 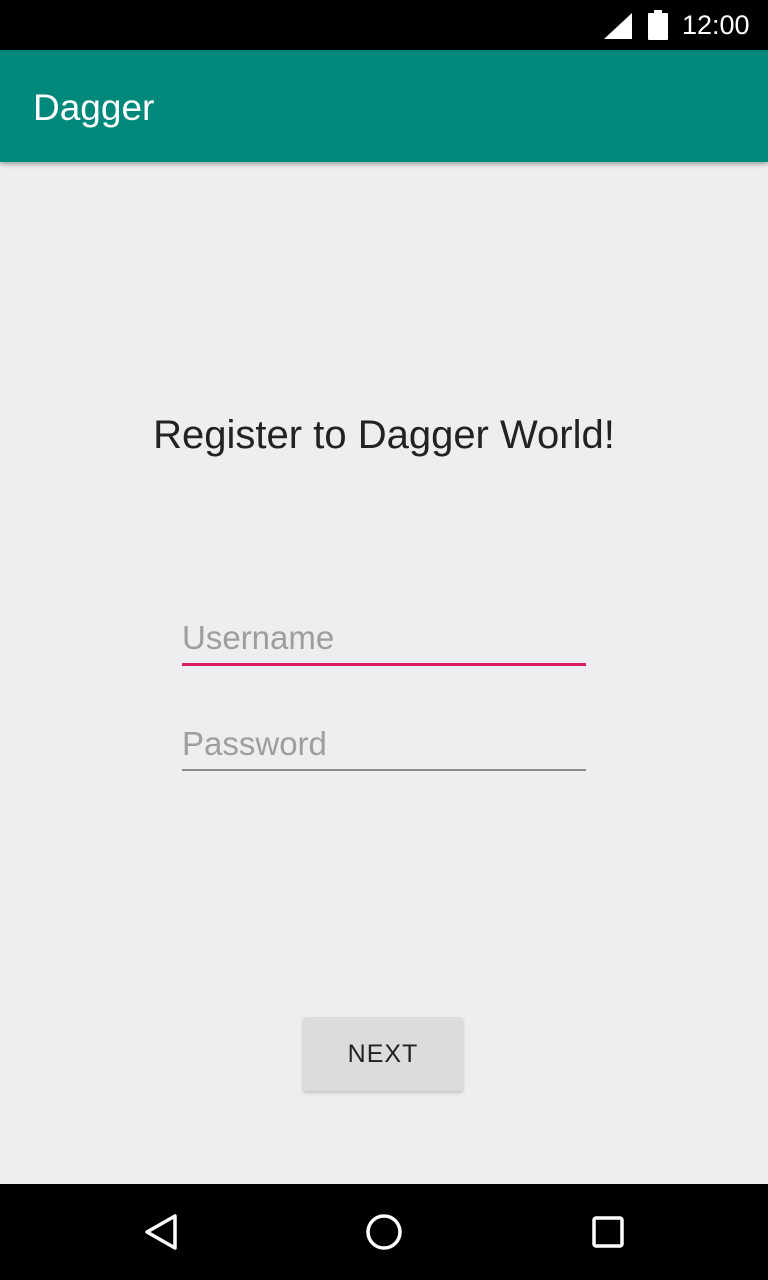 I want to click on password-underline, so click(x=384, y=770).